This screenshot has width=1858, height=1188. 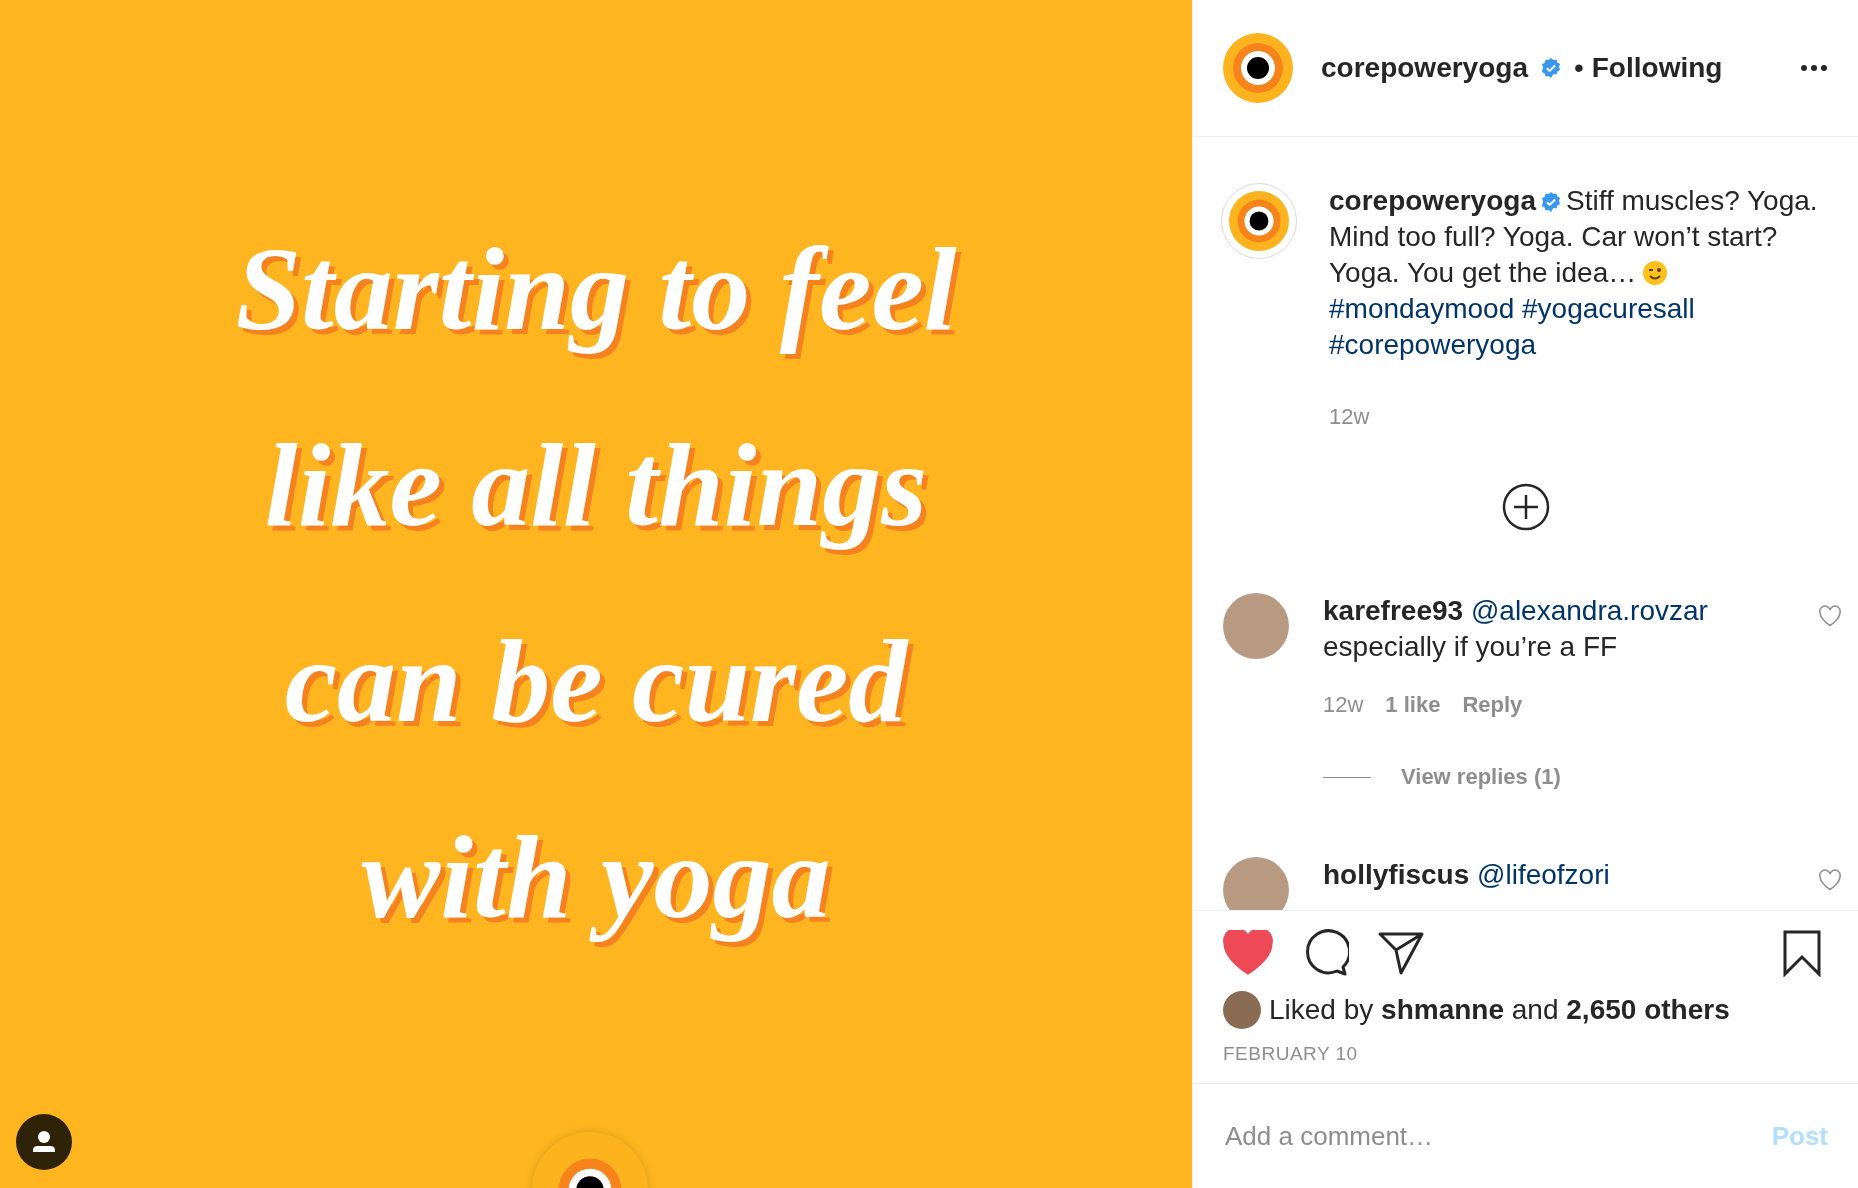 I want to click on likes-summary: Liked by shmanne and 2,650 others, so click(x=1499, y=1010).